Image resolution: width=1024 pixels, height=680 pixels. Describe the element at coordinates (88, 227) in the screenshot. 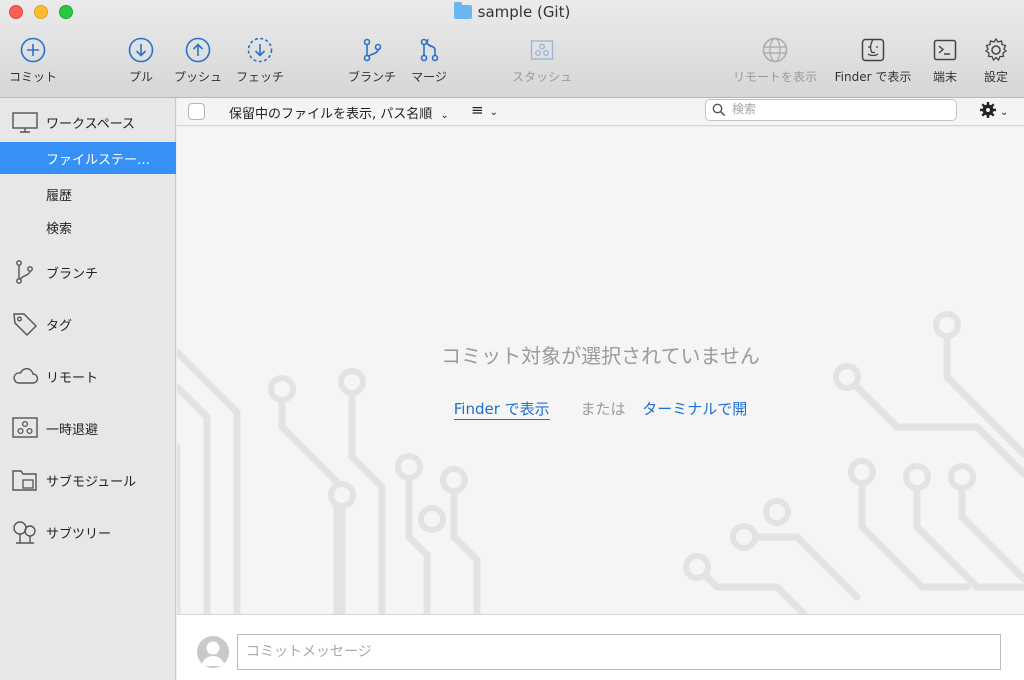

I see `sidebar-item-search: 検索` at that location.